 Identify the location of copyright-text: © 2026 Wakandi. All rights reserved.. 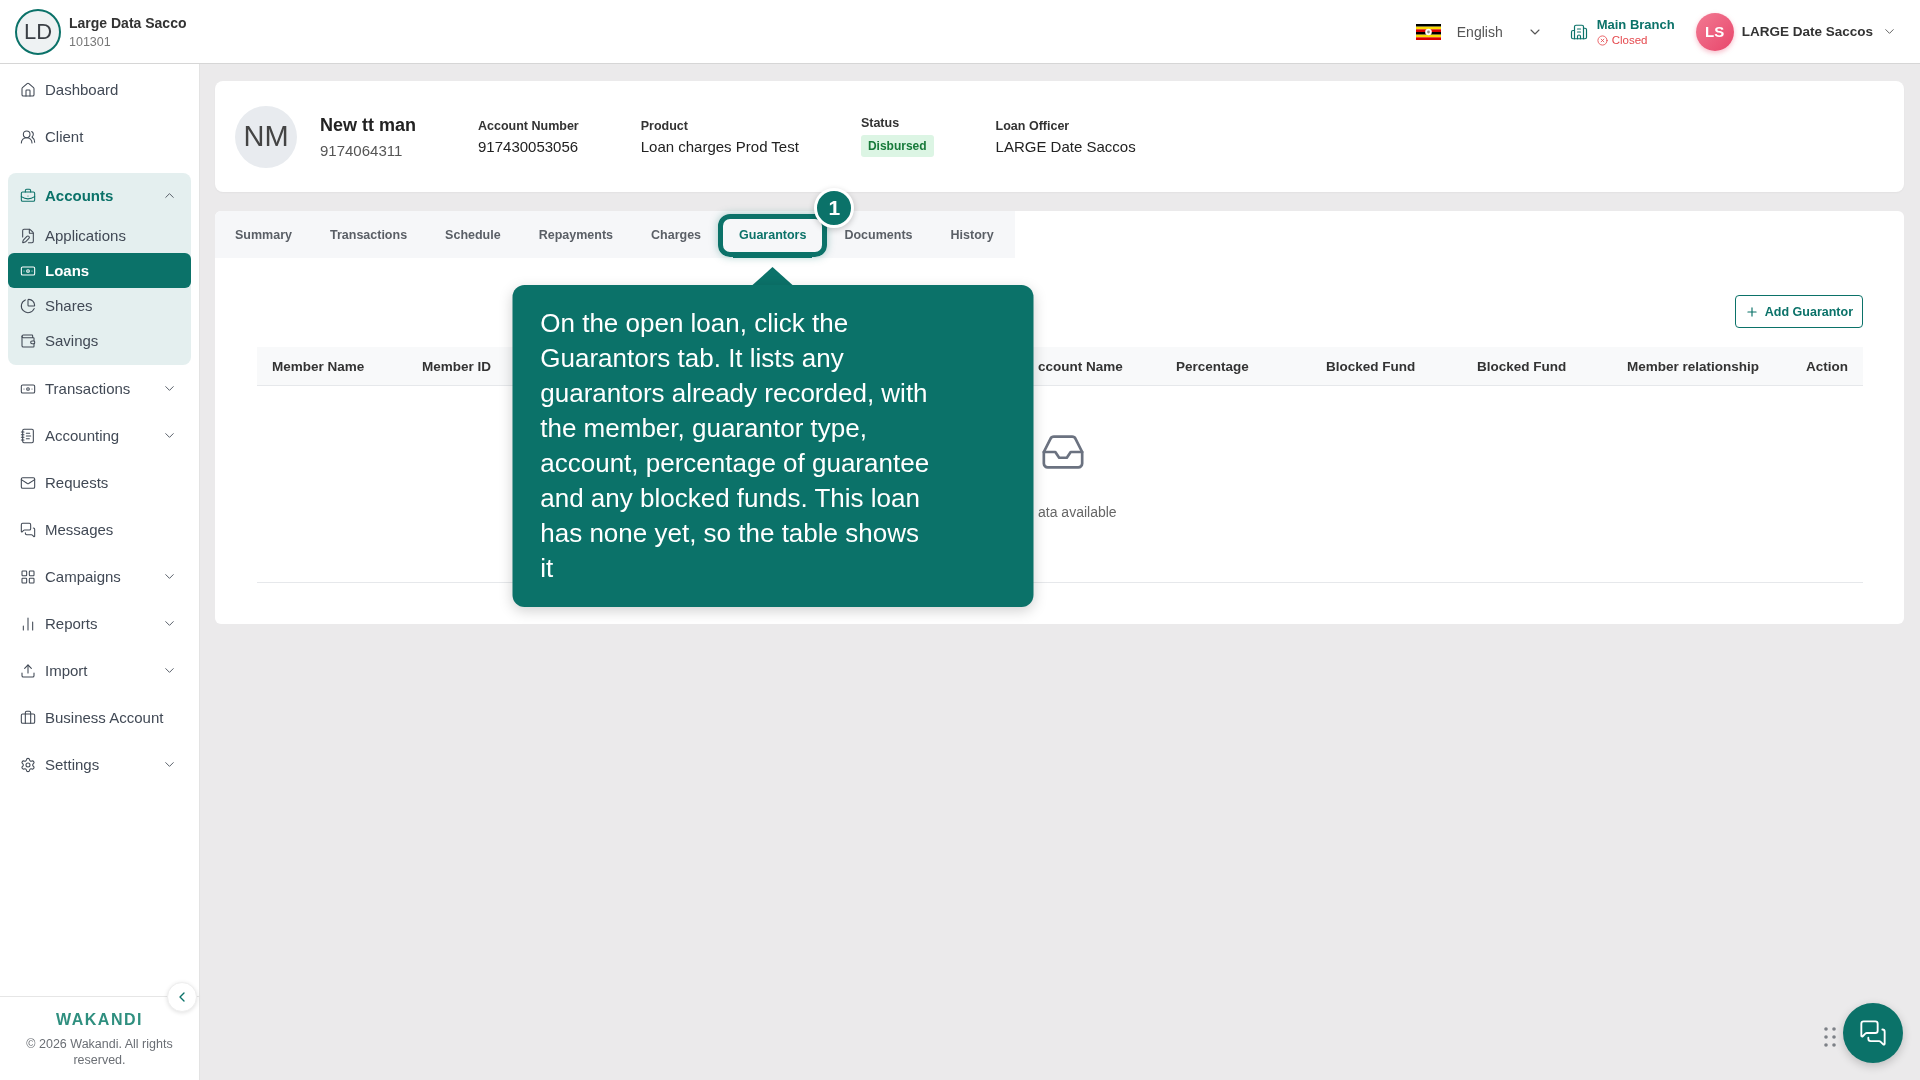
(99, 1052).